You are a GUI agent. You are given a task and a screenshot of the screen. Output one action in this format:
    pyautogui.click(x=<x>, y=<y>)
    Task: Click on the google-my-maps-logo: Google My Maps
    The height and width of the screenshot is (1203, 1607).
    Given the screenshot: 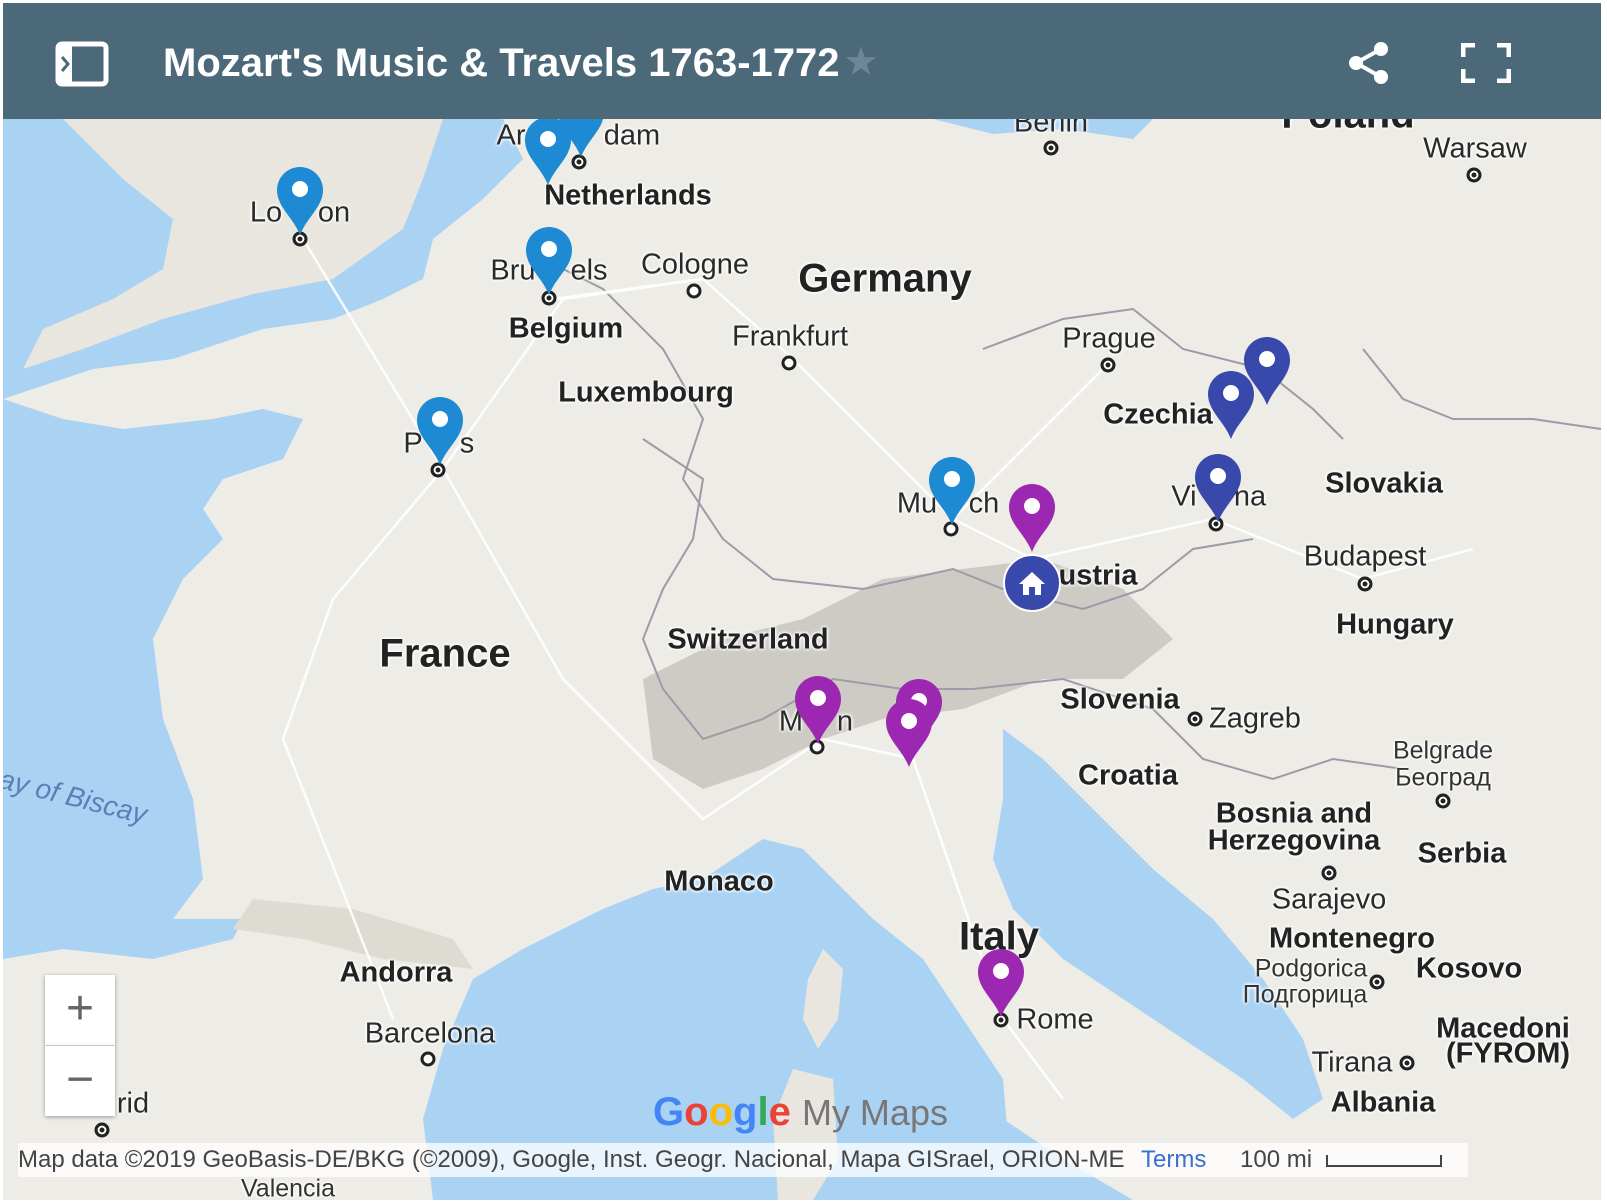 What is the action you would take?
    pyautogui.click(x=800, y=1112)
    